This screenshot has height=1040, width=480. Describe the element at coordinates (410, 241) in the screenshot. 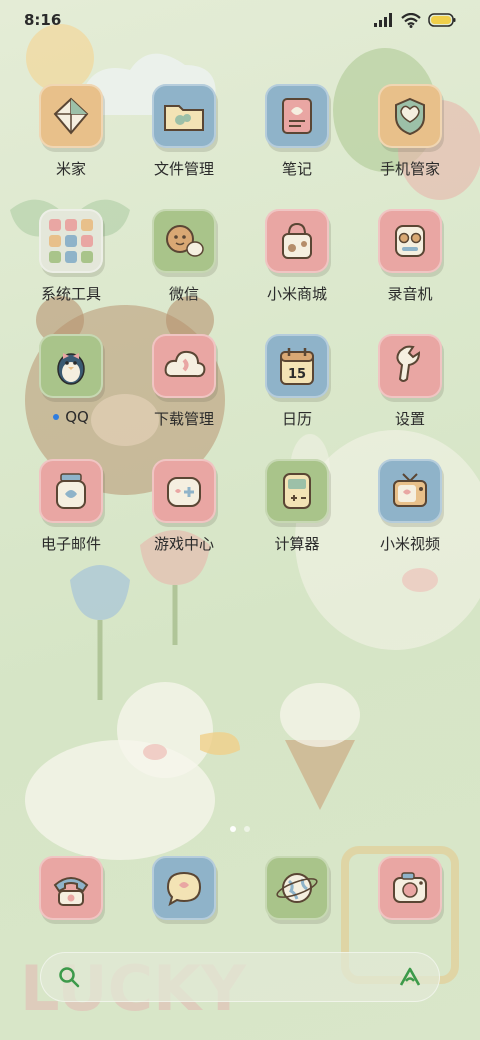

I see `recorder-icon` at that location.